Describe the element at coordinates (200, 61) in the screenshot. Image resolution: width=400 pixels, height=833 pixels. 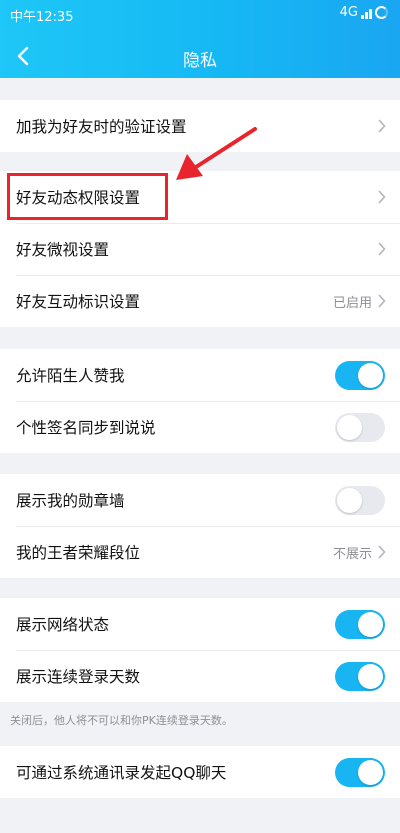
I see `page-title: 隐私` at that location.